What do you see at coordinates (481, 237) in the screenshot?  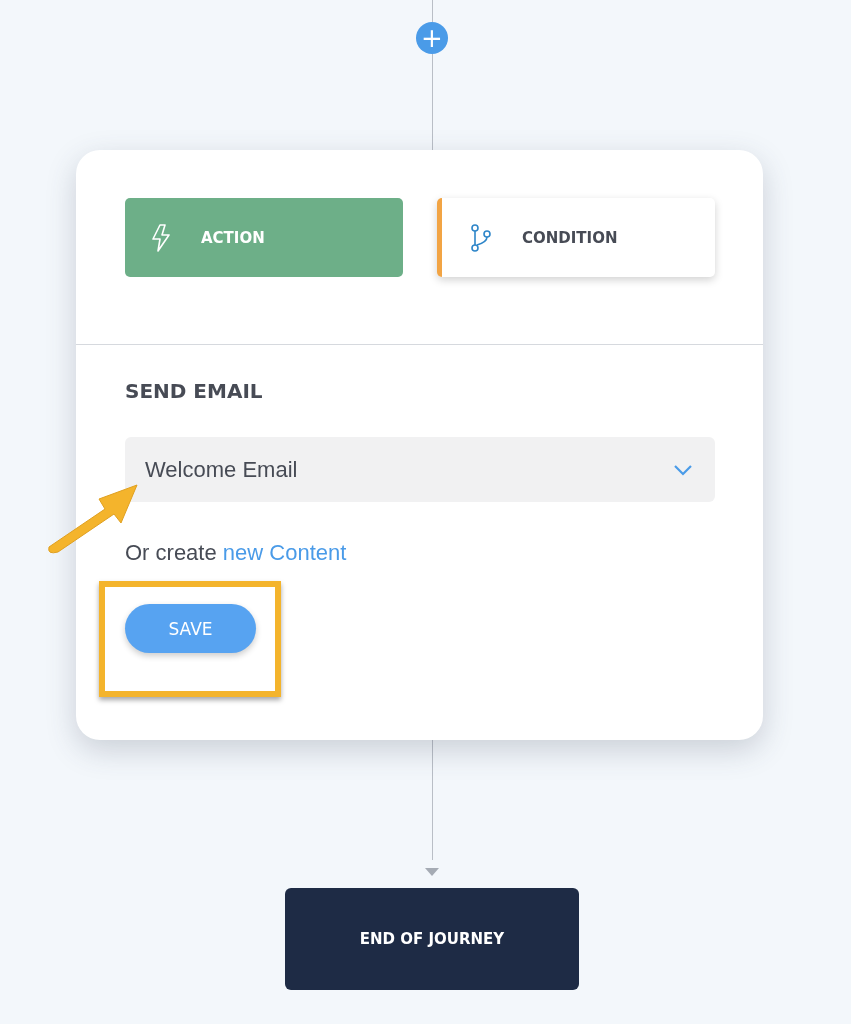 I see `branch-icon` at bounding box center [481, 237].